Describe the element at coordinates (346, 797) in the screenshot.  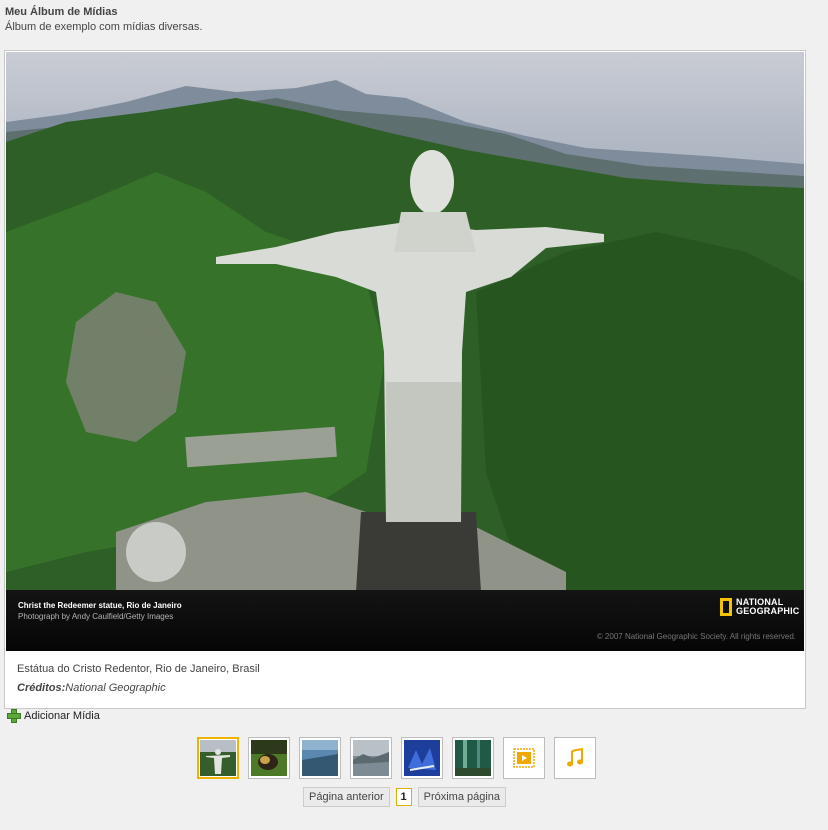
I see `previous-page-button: Página anterior` at that location.